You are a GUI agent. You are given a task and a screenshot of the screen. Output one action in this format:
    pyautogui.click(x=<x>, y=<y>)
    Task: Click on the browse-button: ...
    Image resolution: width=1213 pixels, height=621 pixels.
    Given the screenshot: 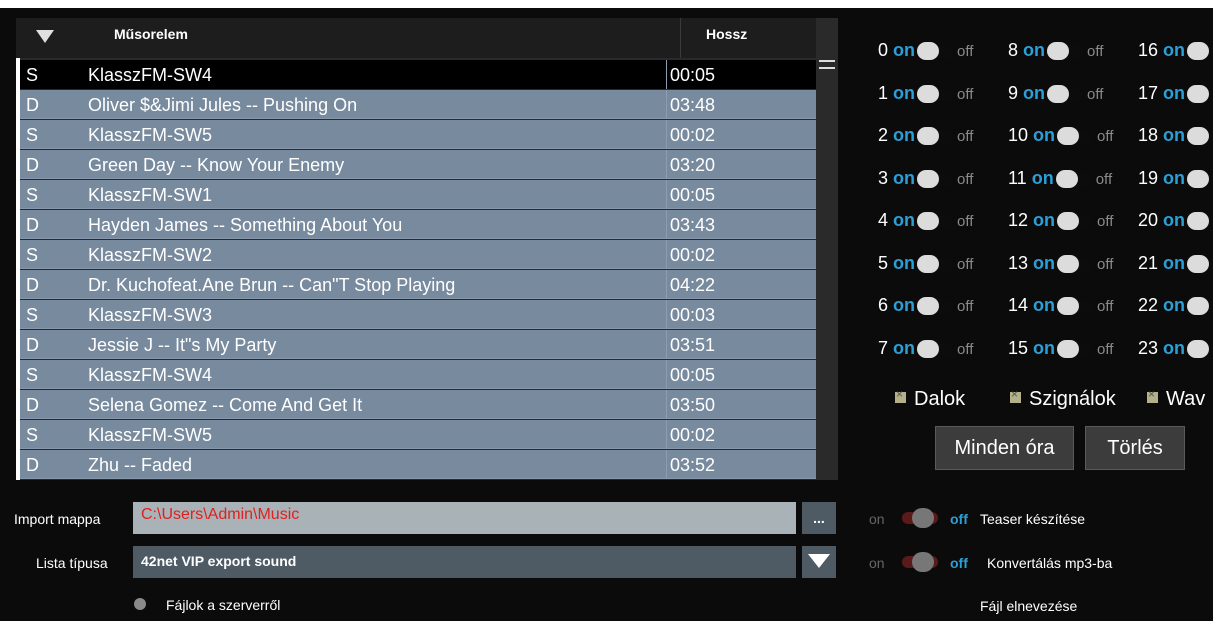 What is the action you would take?
    pyautogui.click(x=819, y=518)
    